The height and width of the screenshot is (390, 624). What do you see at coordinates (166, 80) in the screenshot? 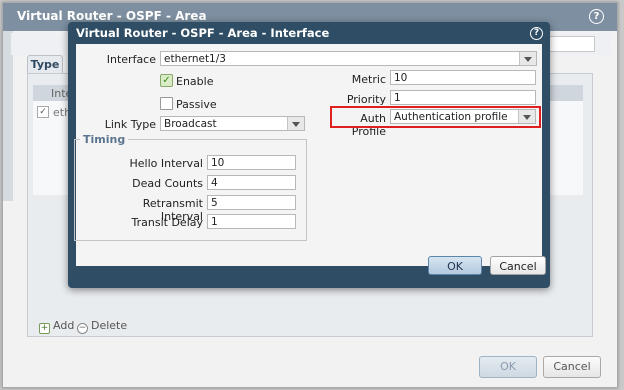
I see `enable-checkbox: ✓` at bounding box center [166, 80].